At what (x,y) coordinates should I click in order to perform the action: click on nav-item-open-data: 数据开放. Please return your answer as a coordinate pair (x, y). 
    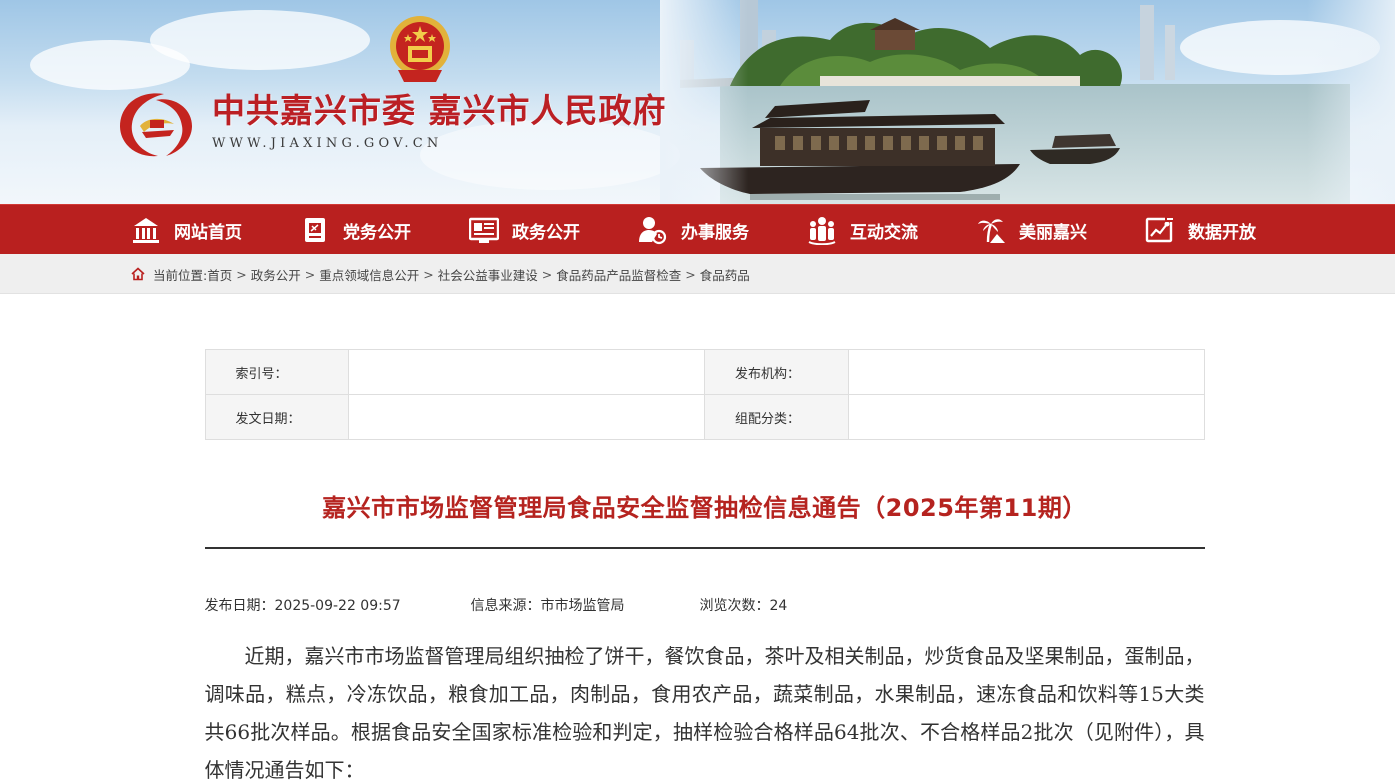
    Looking at the image, I should click on (1200, 230).